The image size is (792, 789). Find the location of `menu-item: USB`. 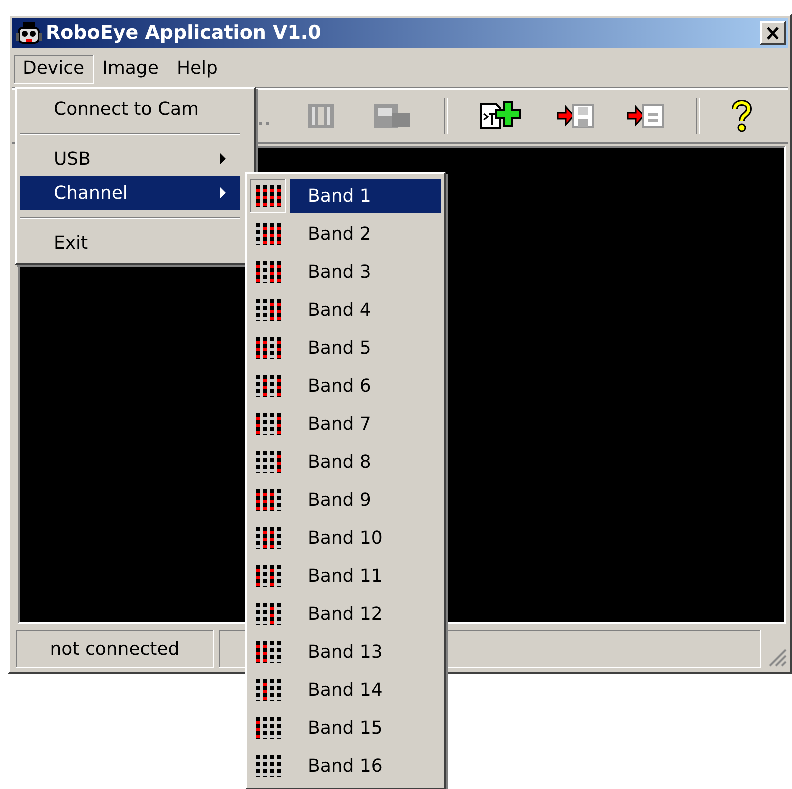

menu-item: USB is located at coordinates (130, 159).